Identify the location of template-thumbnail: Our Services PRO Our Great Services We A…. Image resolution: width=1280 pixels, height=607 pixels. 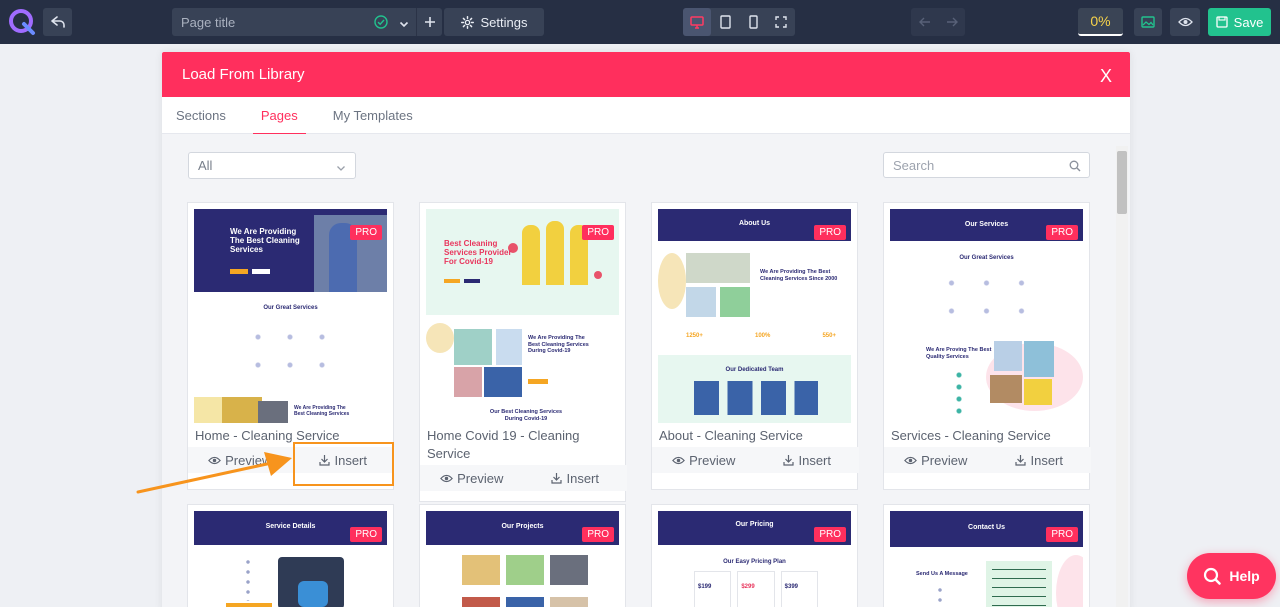
(986, 316).